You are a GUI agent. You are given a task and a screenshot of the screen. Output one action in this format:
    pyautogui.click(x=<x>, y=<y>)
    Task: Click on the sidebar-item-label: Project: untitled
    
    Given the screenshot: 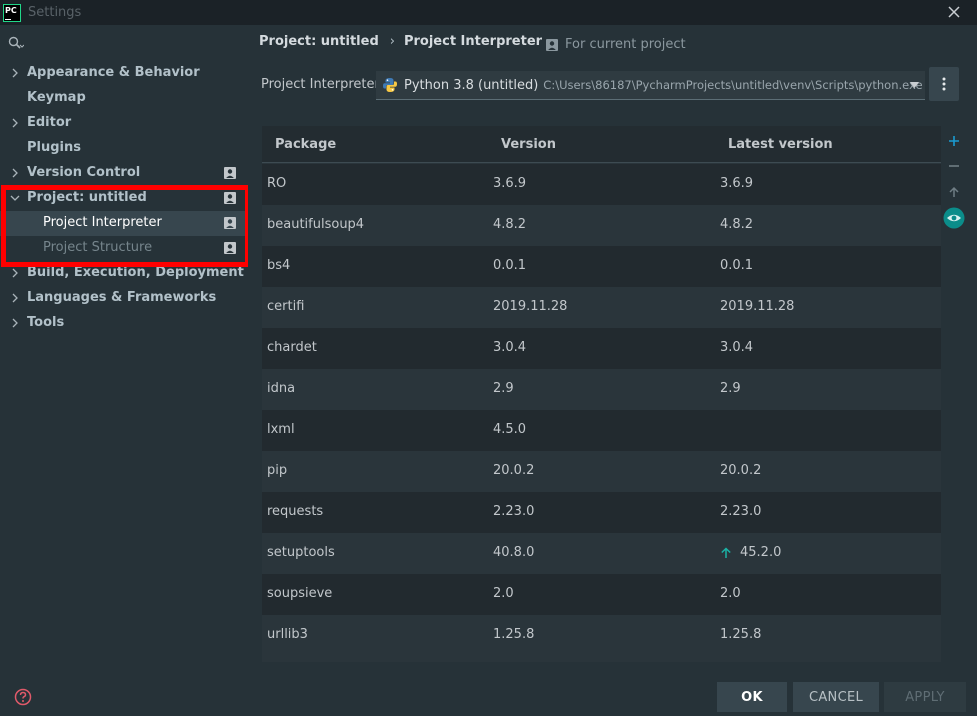 What is the action you would take?
    pyautogui.click(x=87, y=197)
    